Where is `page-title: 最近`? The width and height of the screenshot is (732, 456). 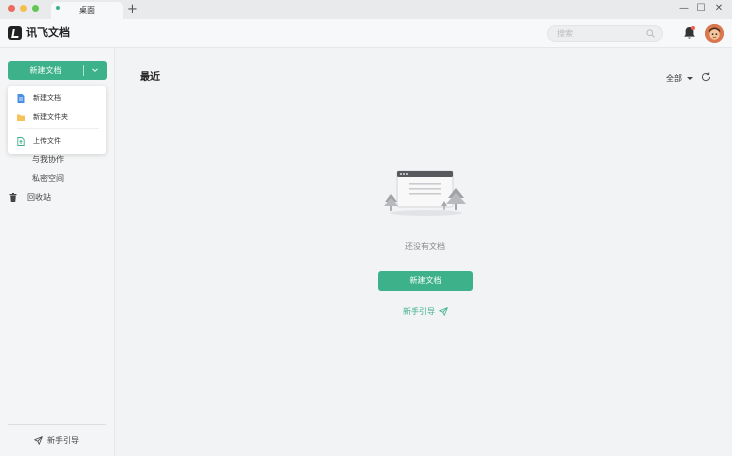 page-title: 最近 is located at coordinates (150, 77).